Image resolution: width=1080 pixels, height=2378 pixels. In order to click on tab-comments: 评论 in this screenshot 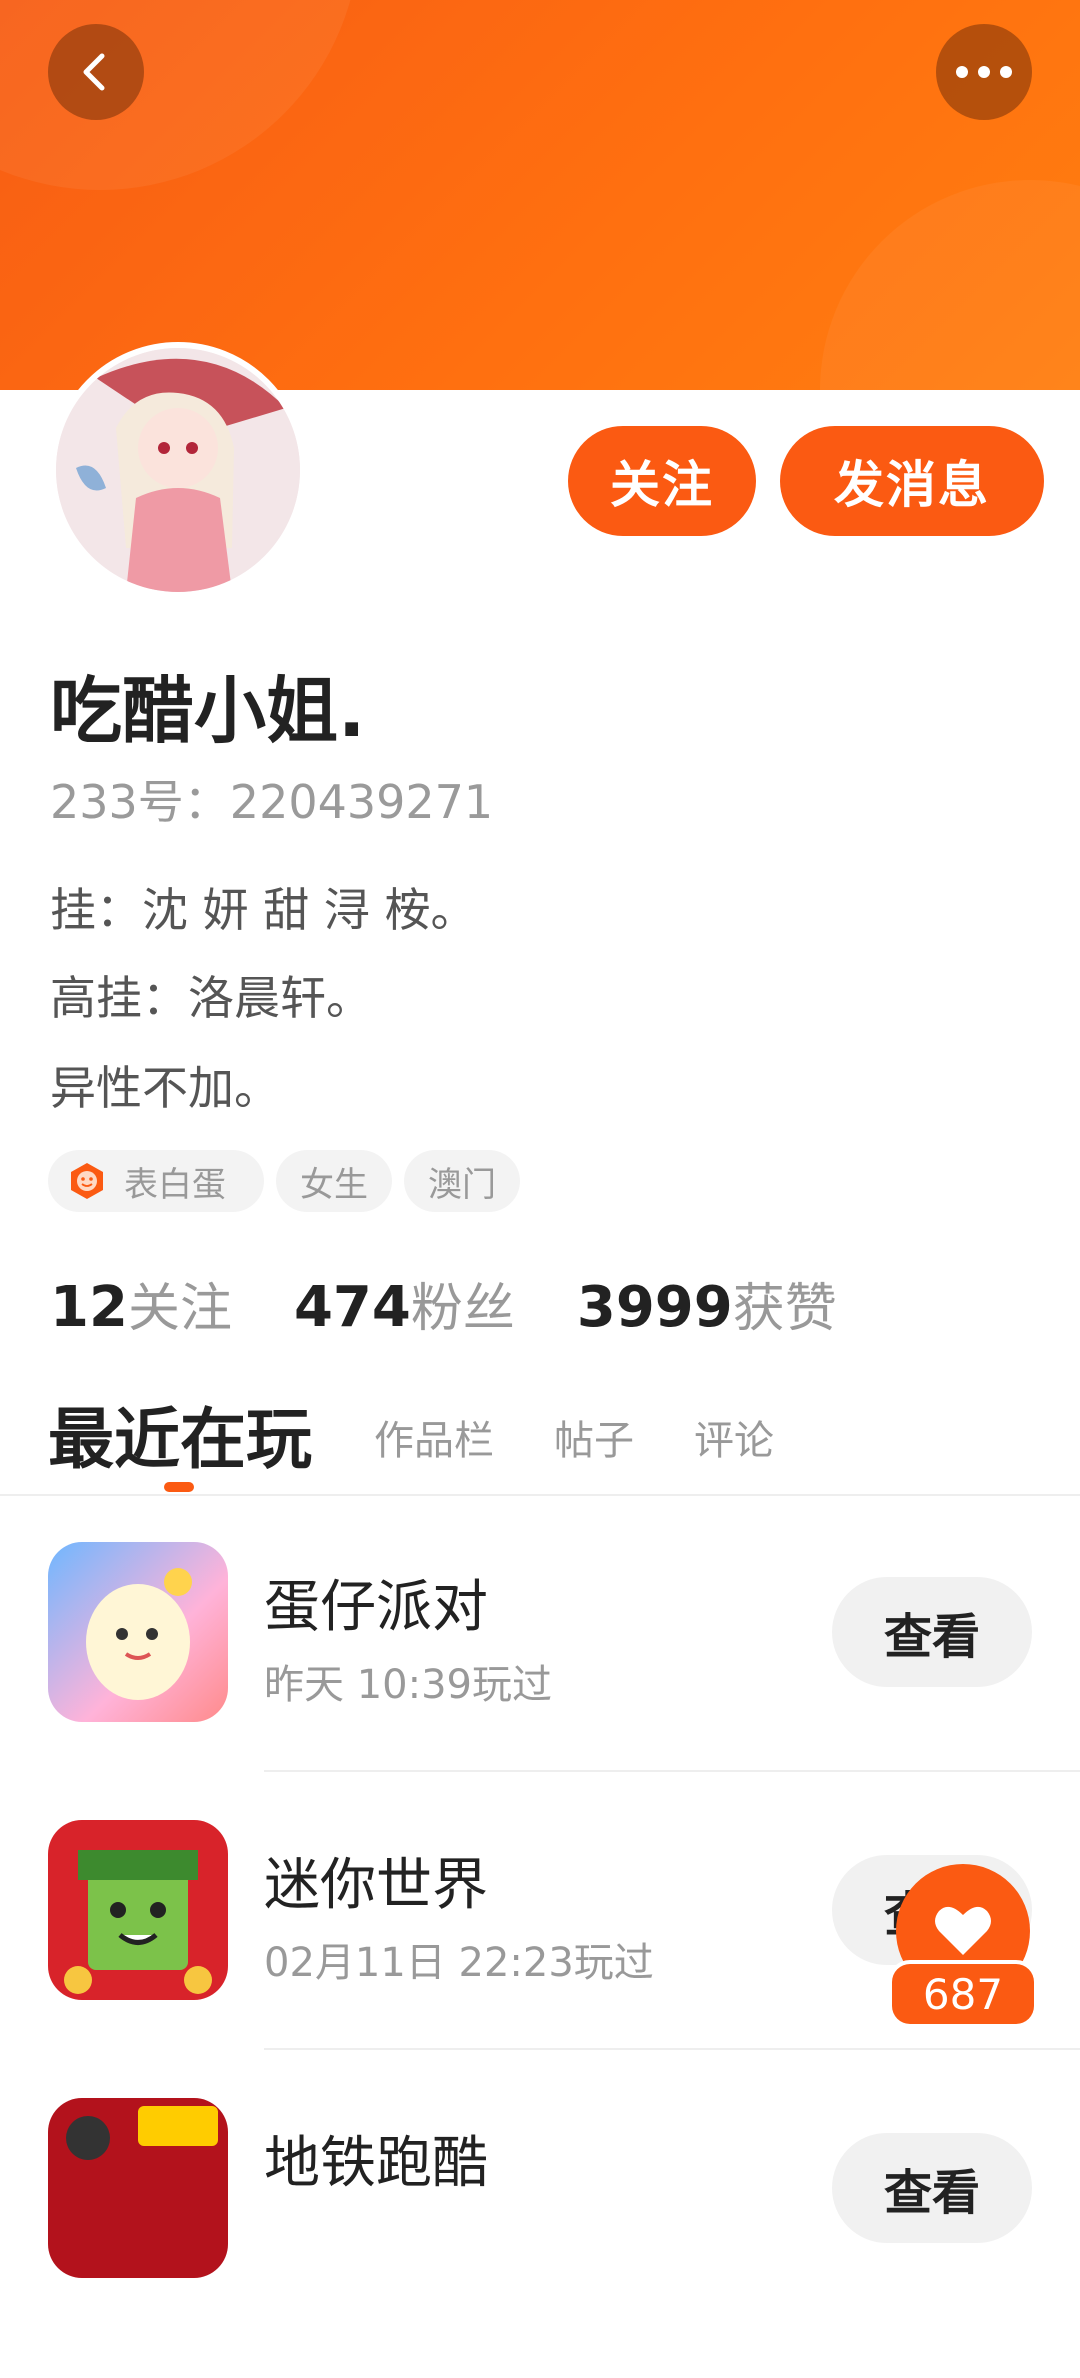, I will do `click(734, 1437)`.